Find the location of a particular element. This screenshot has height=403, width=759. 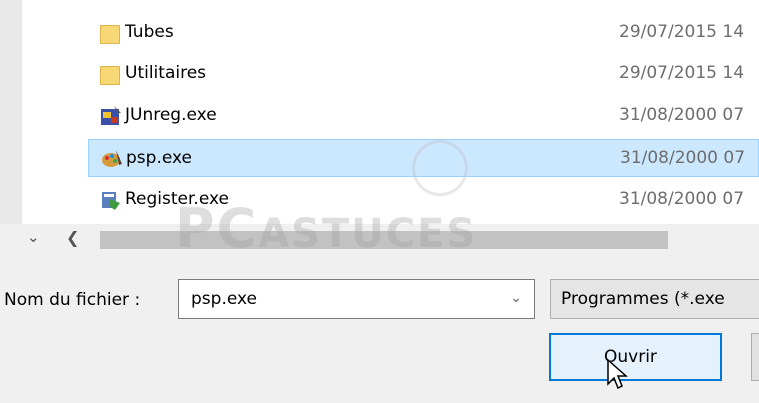

file-name: Tubes is located at coordinates (149, 32).